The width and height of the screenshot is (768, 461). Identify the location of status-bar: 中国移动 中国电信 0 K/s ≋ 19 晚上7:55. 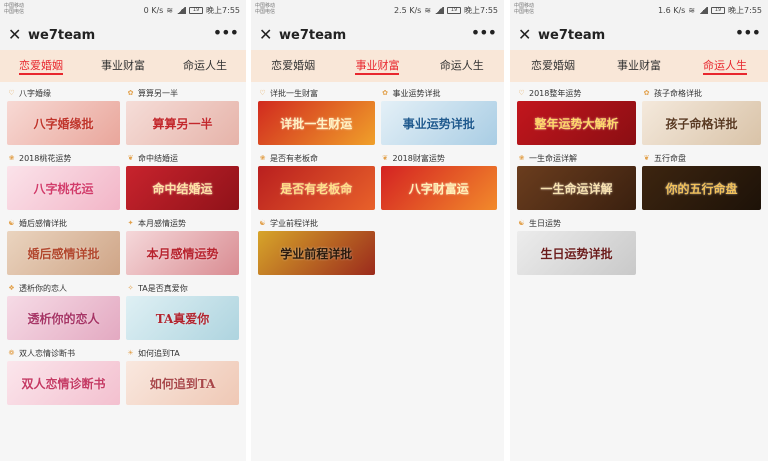
(123, 11).